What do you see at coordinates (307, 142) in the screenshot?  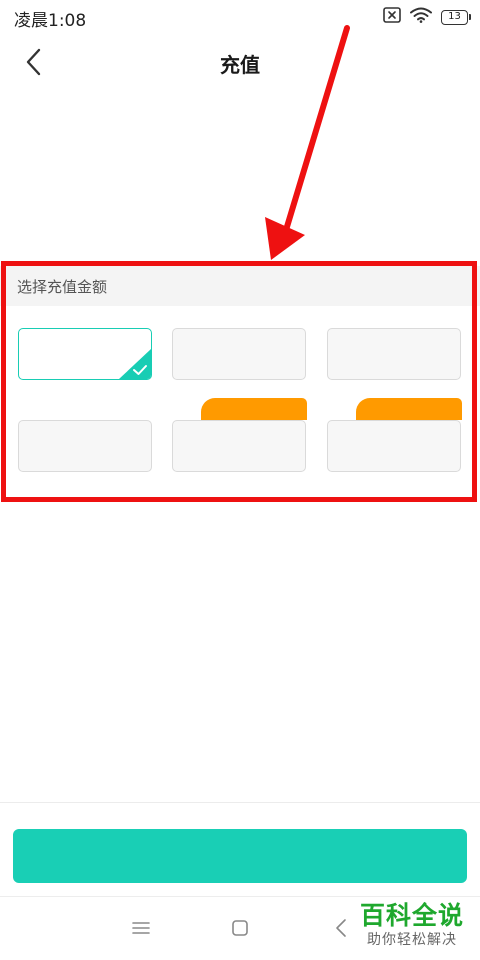 I see `annotation-arrow-icon` at bounding box center [307, 142].